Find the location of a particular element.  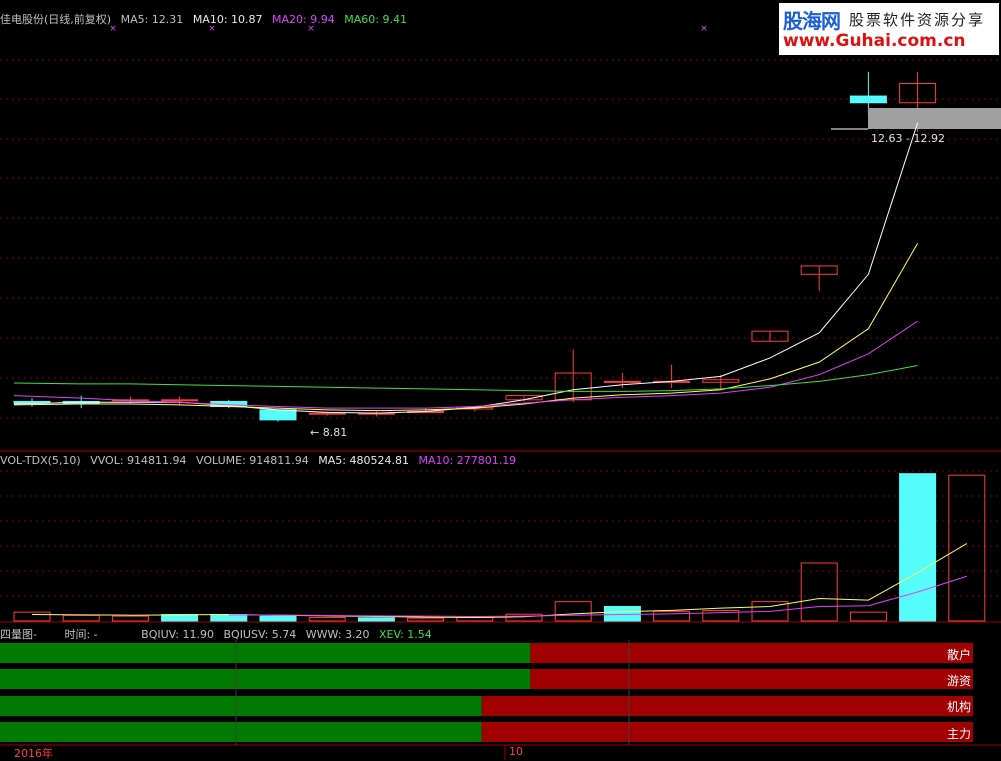

flow-time: 时间: - is located at coordinates (81, 634).